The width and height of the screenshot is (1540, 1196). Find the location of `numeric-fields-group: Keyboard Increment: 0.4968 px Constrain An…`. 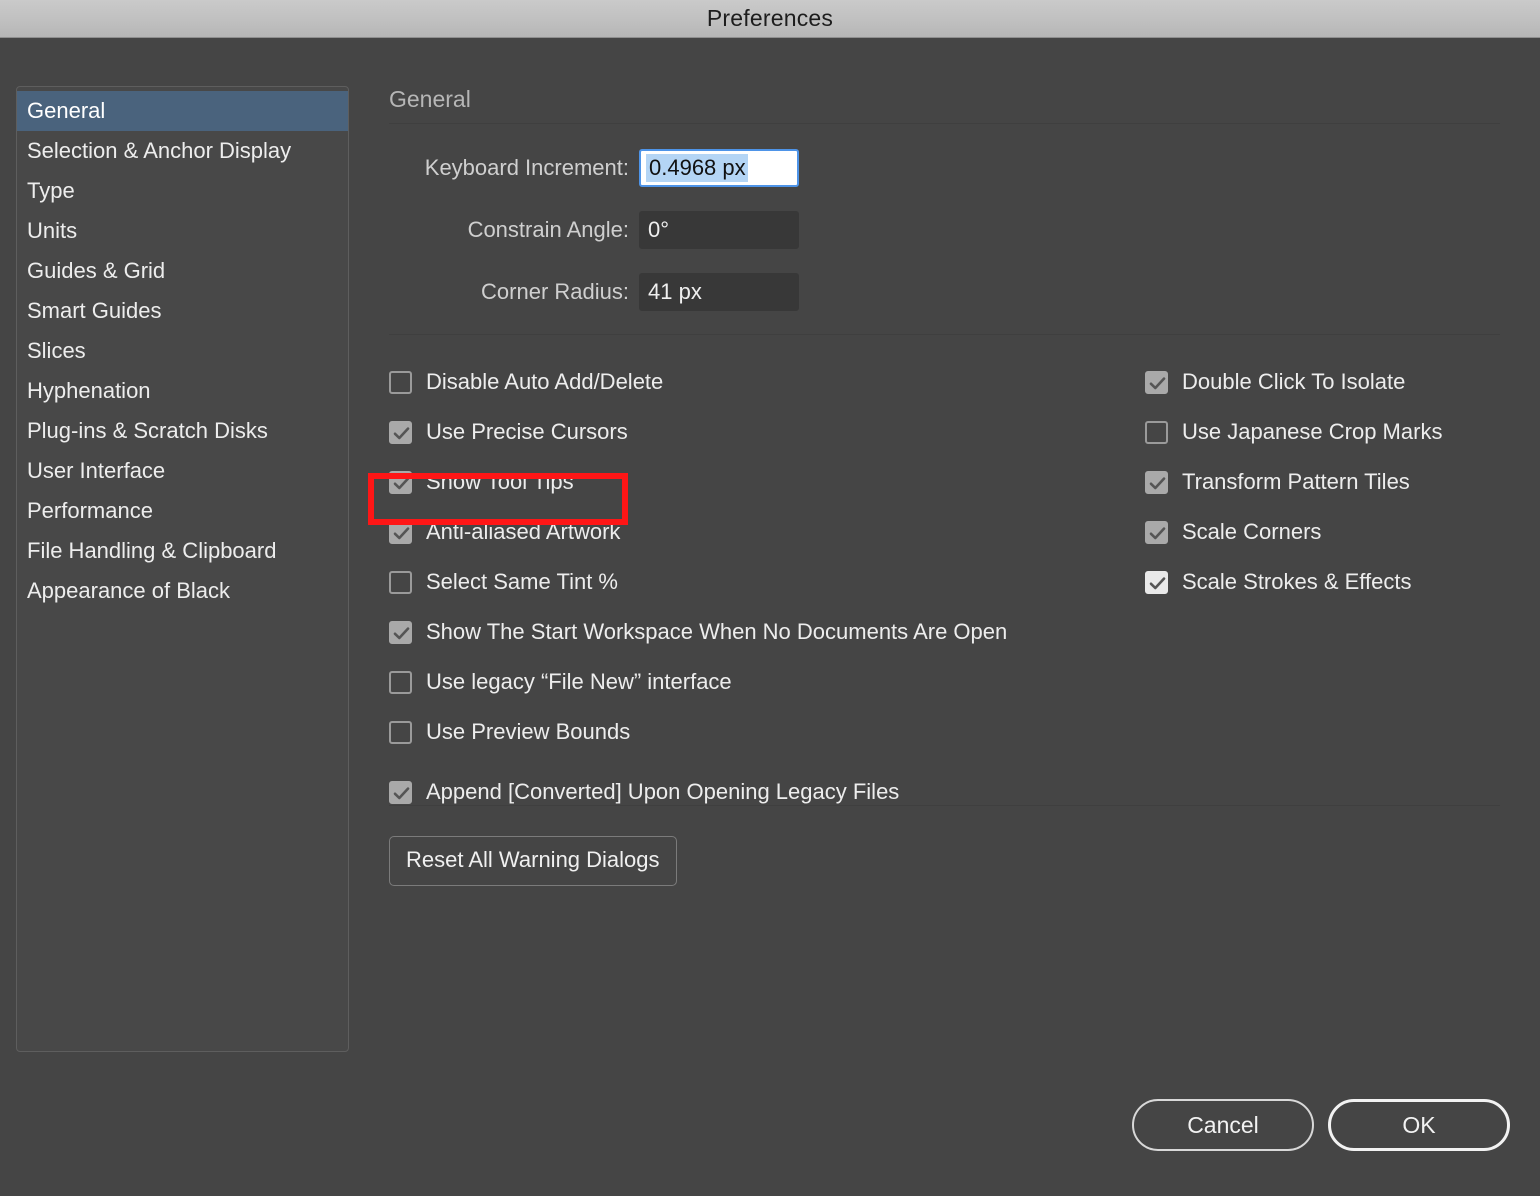

numeric-fields-group: Keyboard Increment: 0.4968 px Constrain An… is located at coordinates (949, 218).